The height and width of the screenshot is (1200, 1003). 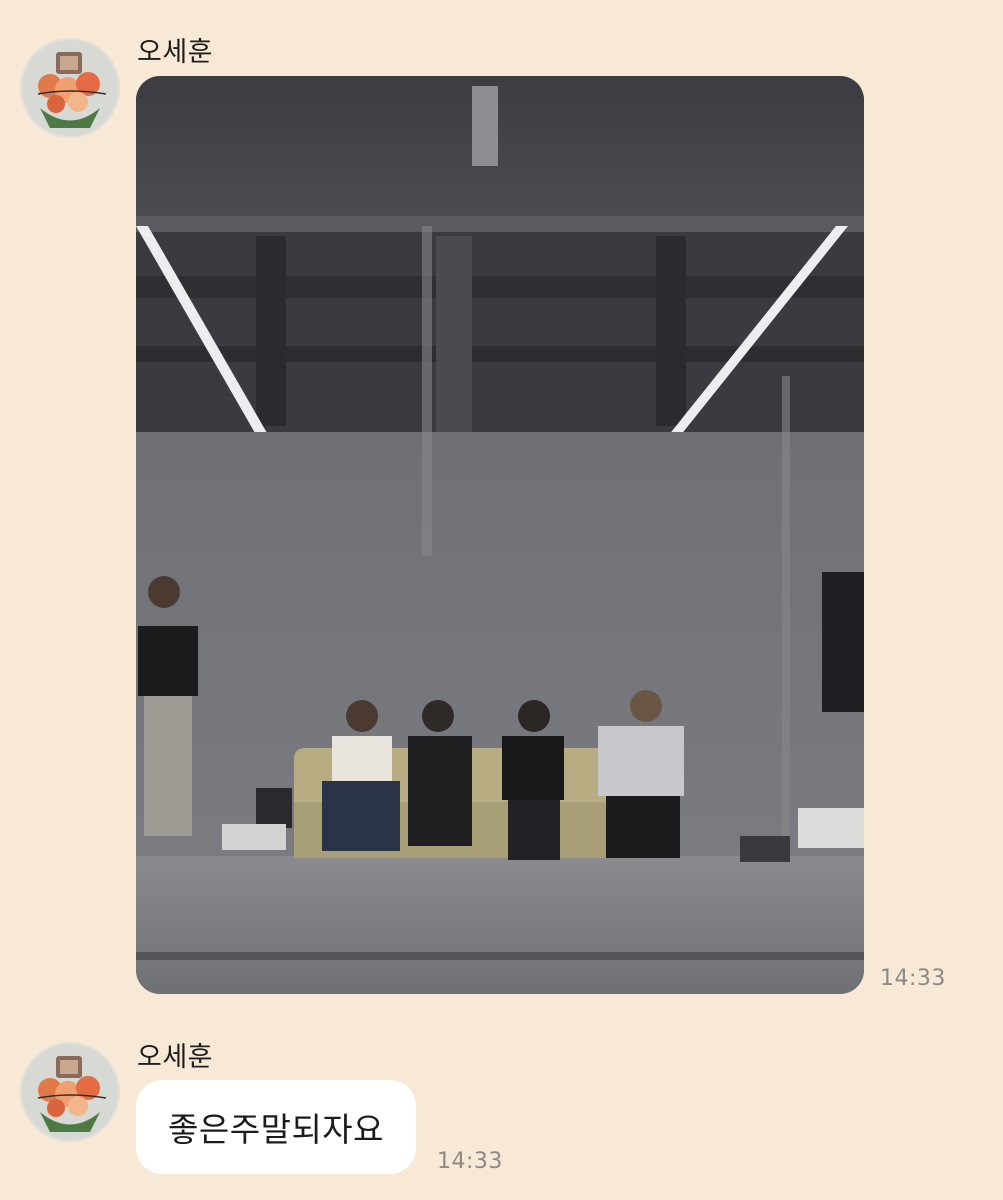 What do you see at coordinates (276, 1129) in the screenshot?
I see `message-text: 좋은주말되자요` at bounding box center [276, 1129].